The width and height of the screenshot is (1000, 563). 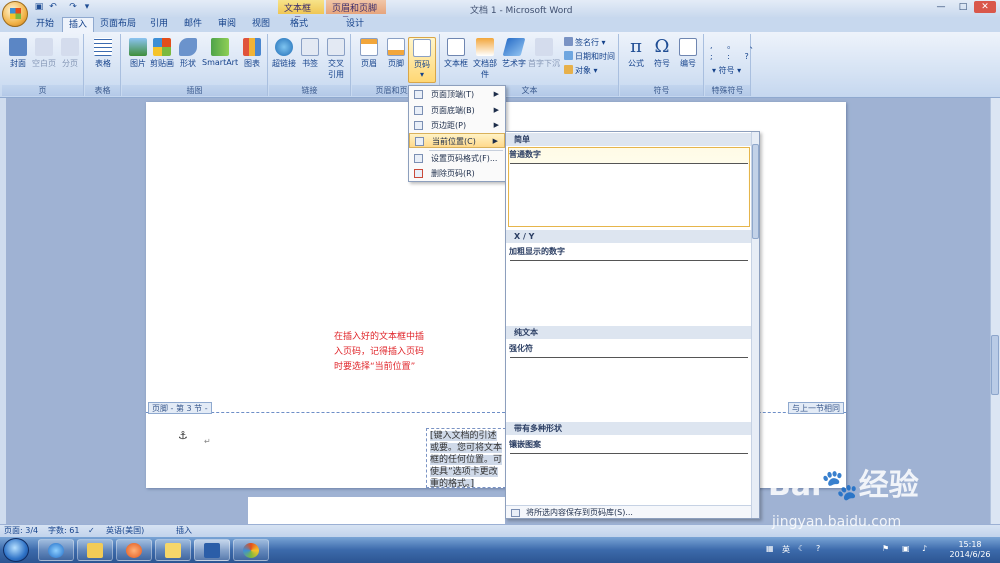 What do you see at coordinates (396, 59) in the screenshot?
I see `footer-button: 页脚` at bounding box center [396, 59].